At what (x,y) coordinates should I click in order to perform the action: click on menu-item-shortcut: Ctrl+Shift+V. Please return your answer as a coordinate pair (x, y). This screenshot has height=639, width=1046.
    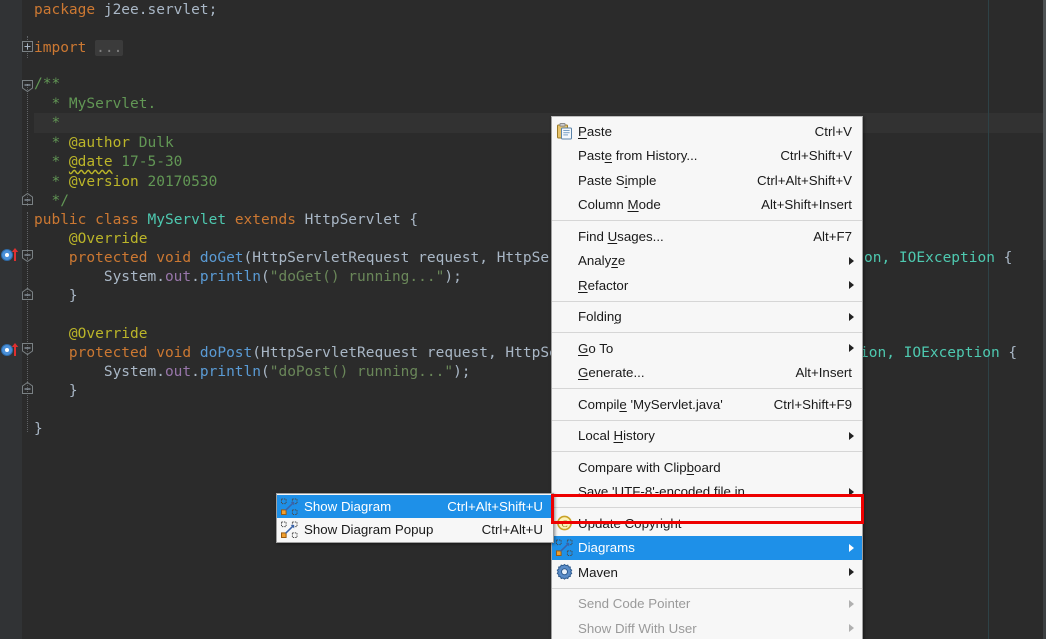
    Looking at the image, I should click on (816, 156).